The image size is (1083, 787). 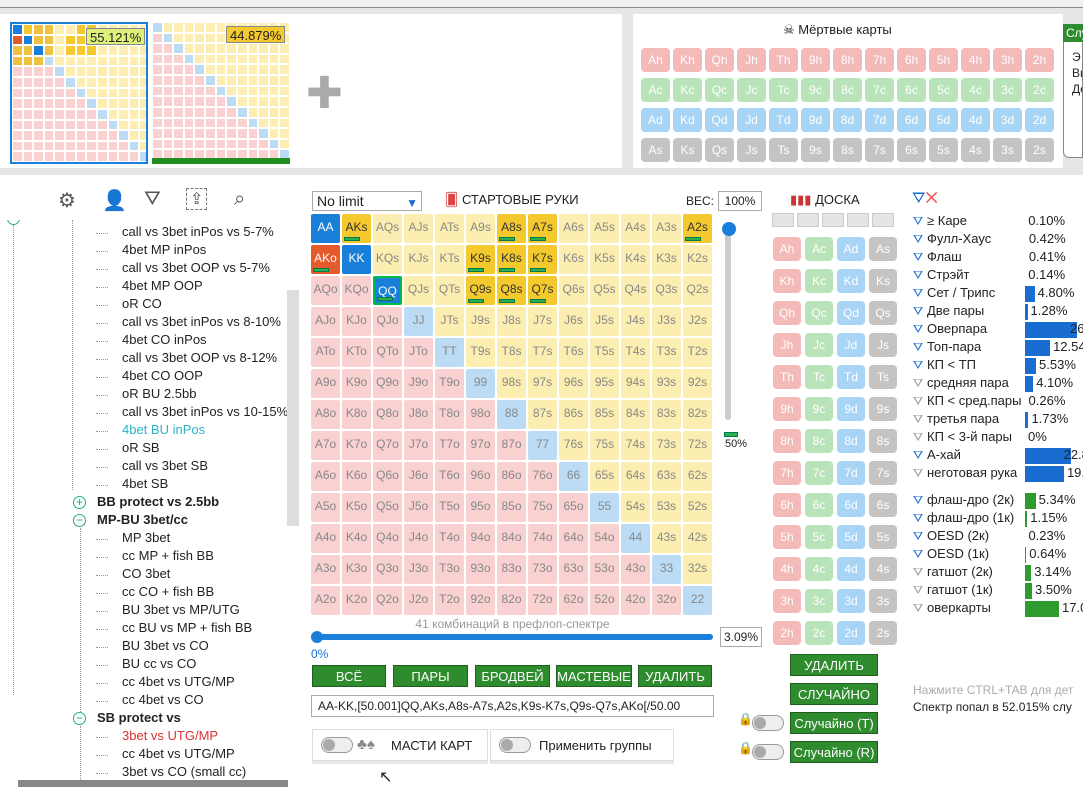 I want to click on tree-item: BU cc vs CO, so click(x=159, y=663).